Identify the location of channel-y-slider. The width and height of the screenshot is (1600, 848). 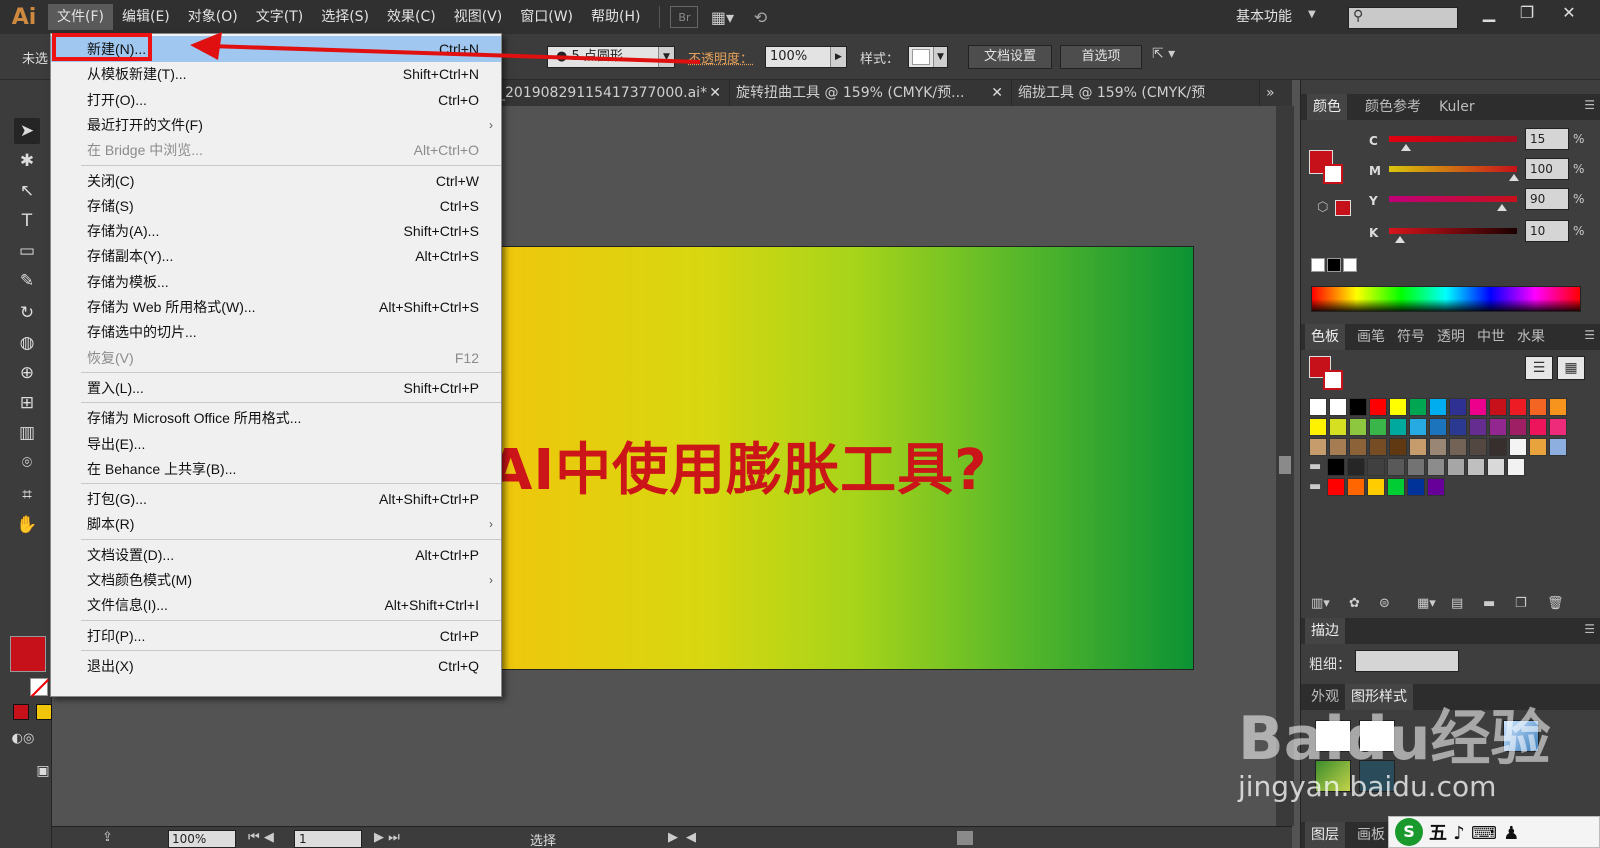
(1453, 199).